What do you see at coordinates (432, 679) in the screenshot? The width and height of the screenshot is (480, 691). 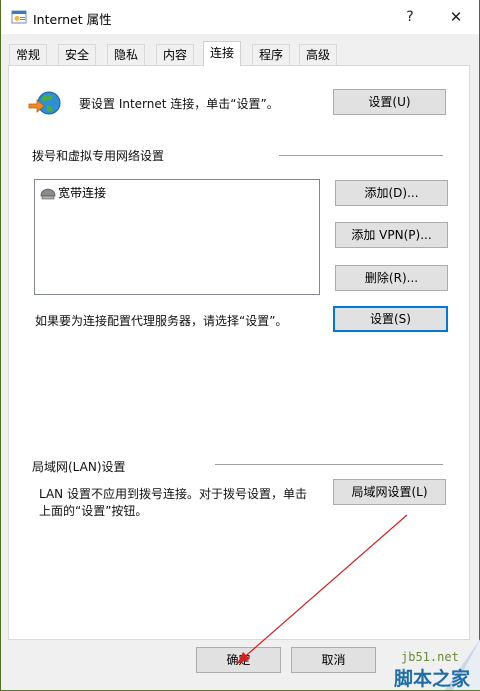 I see `watermark-name: 脚本之家` at bounding box center [432, 679].